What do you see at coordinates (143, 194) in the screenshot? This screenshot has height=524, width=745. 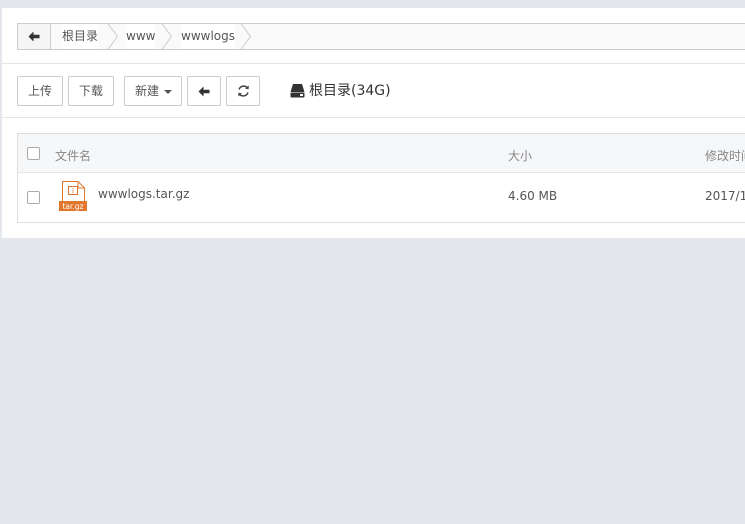 I see `file-name: wwwlogs.tar.gz` at bounding box center [143, 194].